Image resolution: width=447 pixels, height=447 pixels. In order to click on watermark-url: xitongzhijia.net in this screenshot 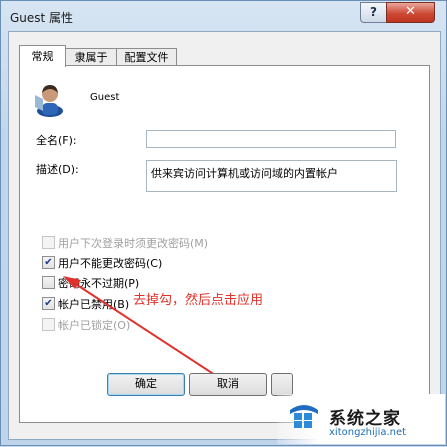, I will do `click(368, 432)`.